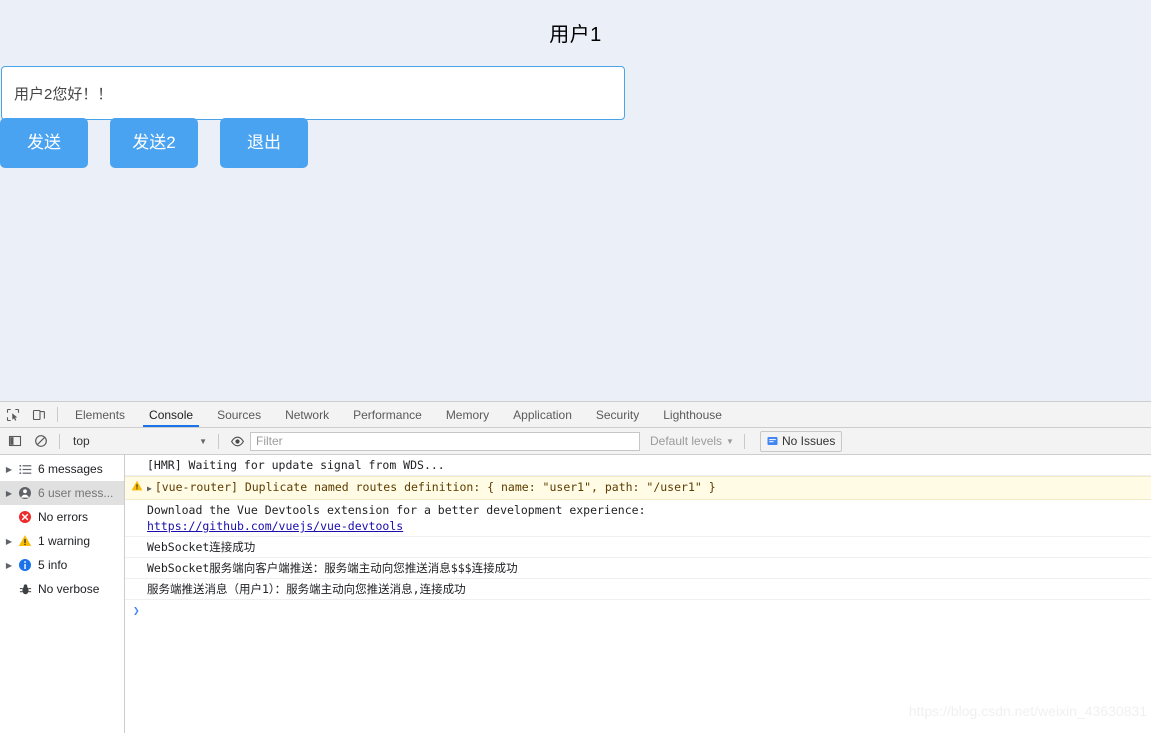 The image size is (1151, 733). Describe the element at coordinates (44, 143) in the screenshot. I see `send-button: 发送` at that location.